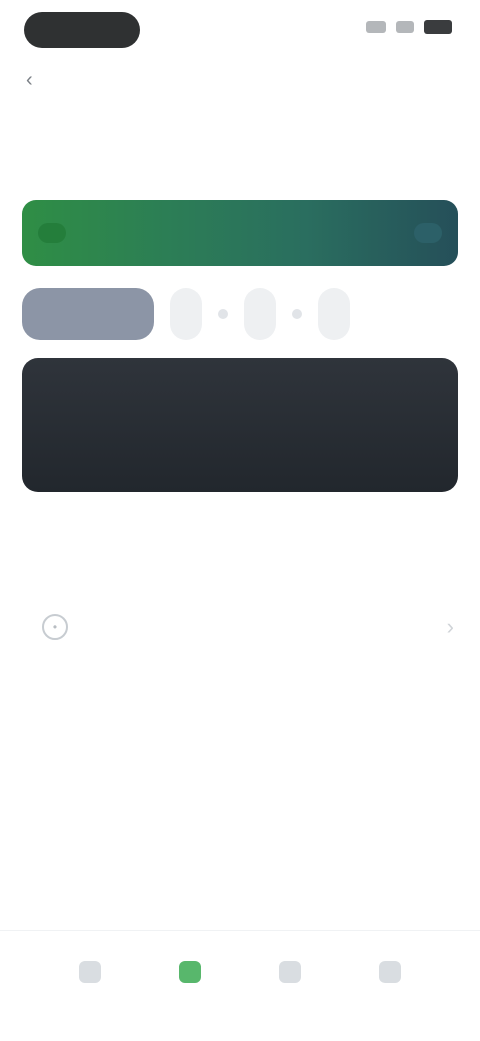 The width and height of the screenshot is (480, 1041). I want to click on promo-badge, so click(52, 233).